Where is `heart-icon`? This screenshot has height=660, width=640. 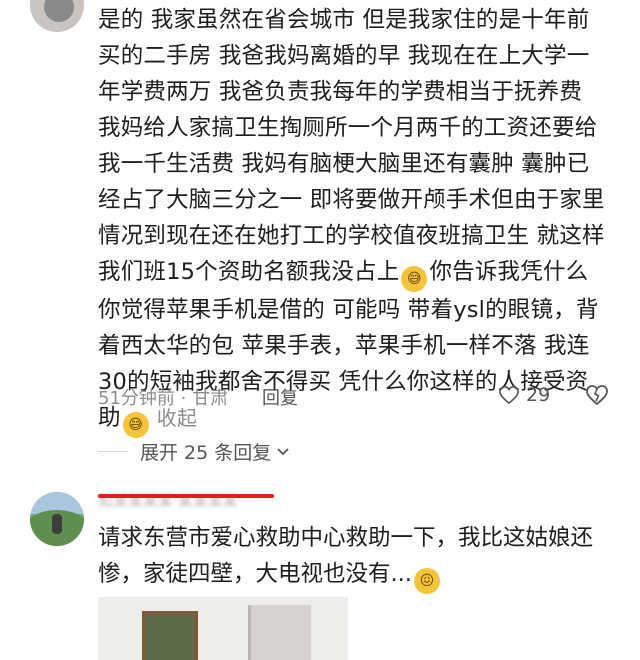
heart-icon is located at coordinates (509, 395).